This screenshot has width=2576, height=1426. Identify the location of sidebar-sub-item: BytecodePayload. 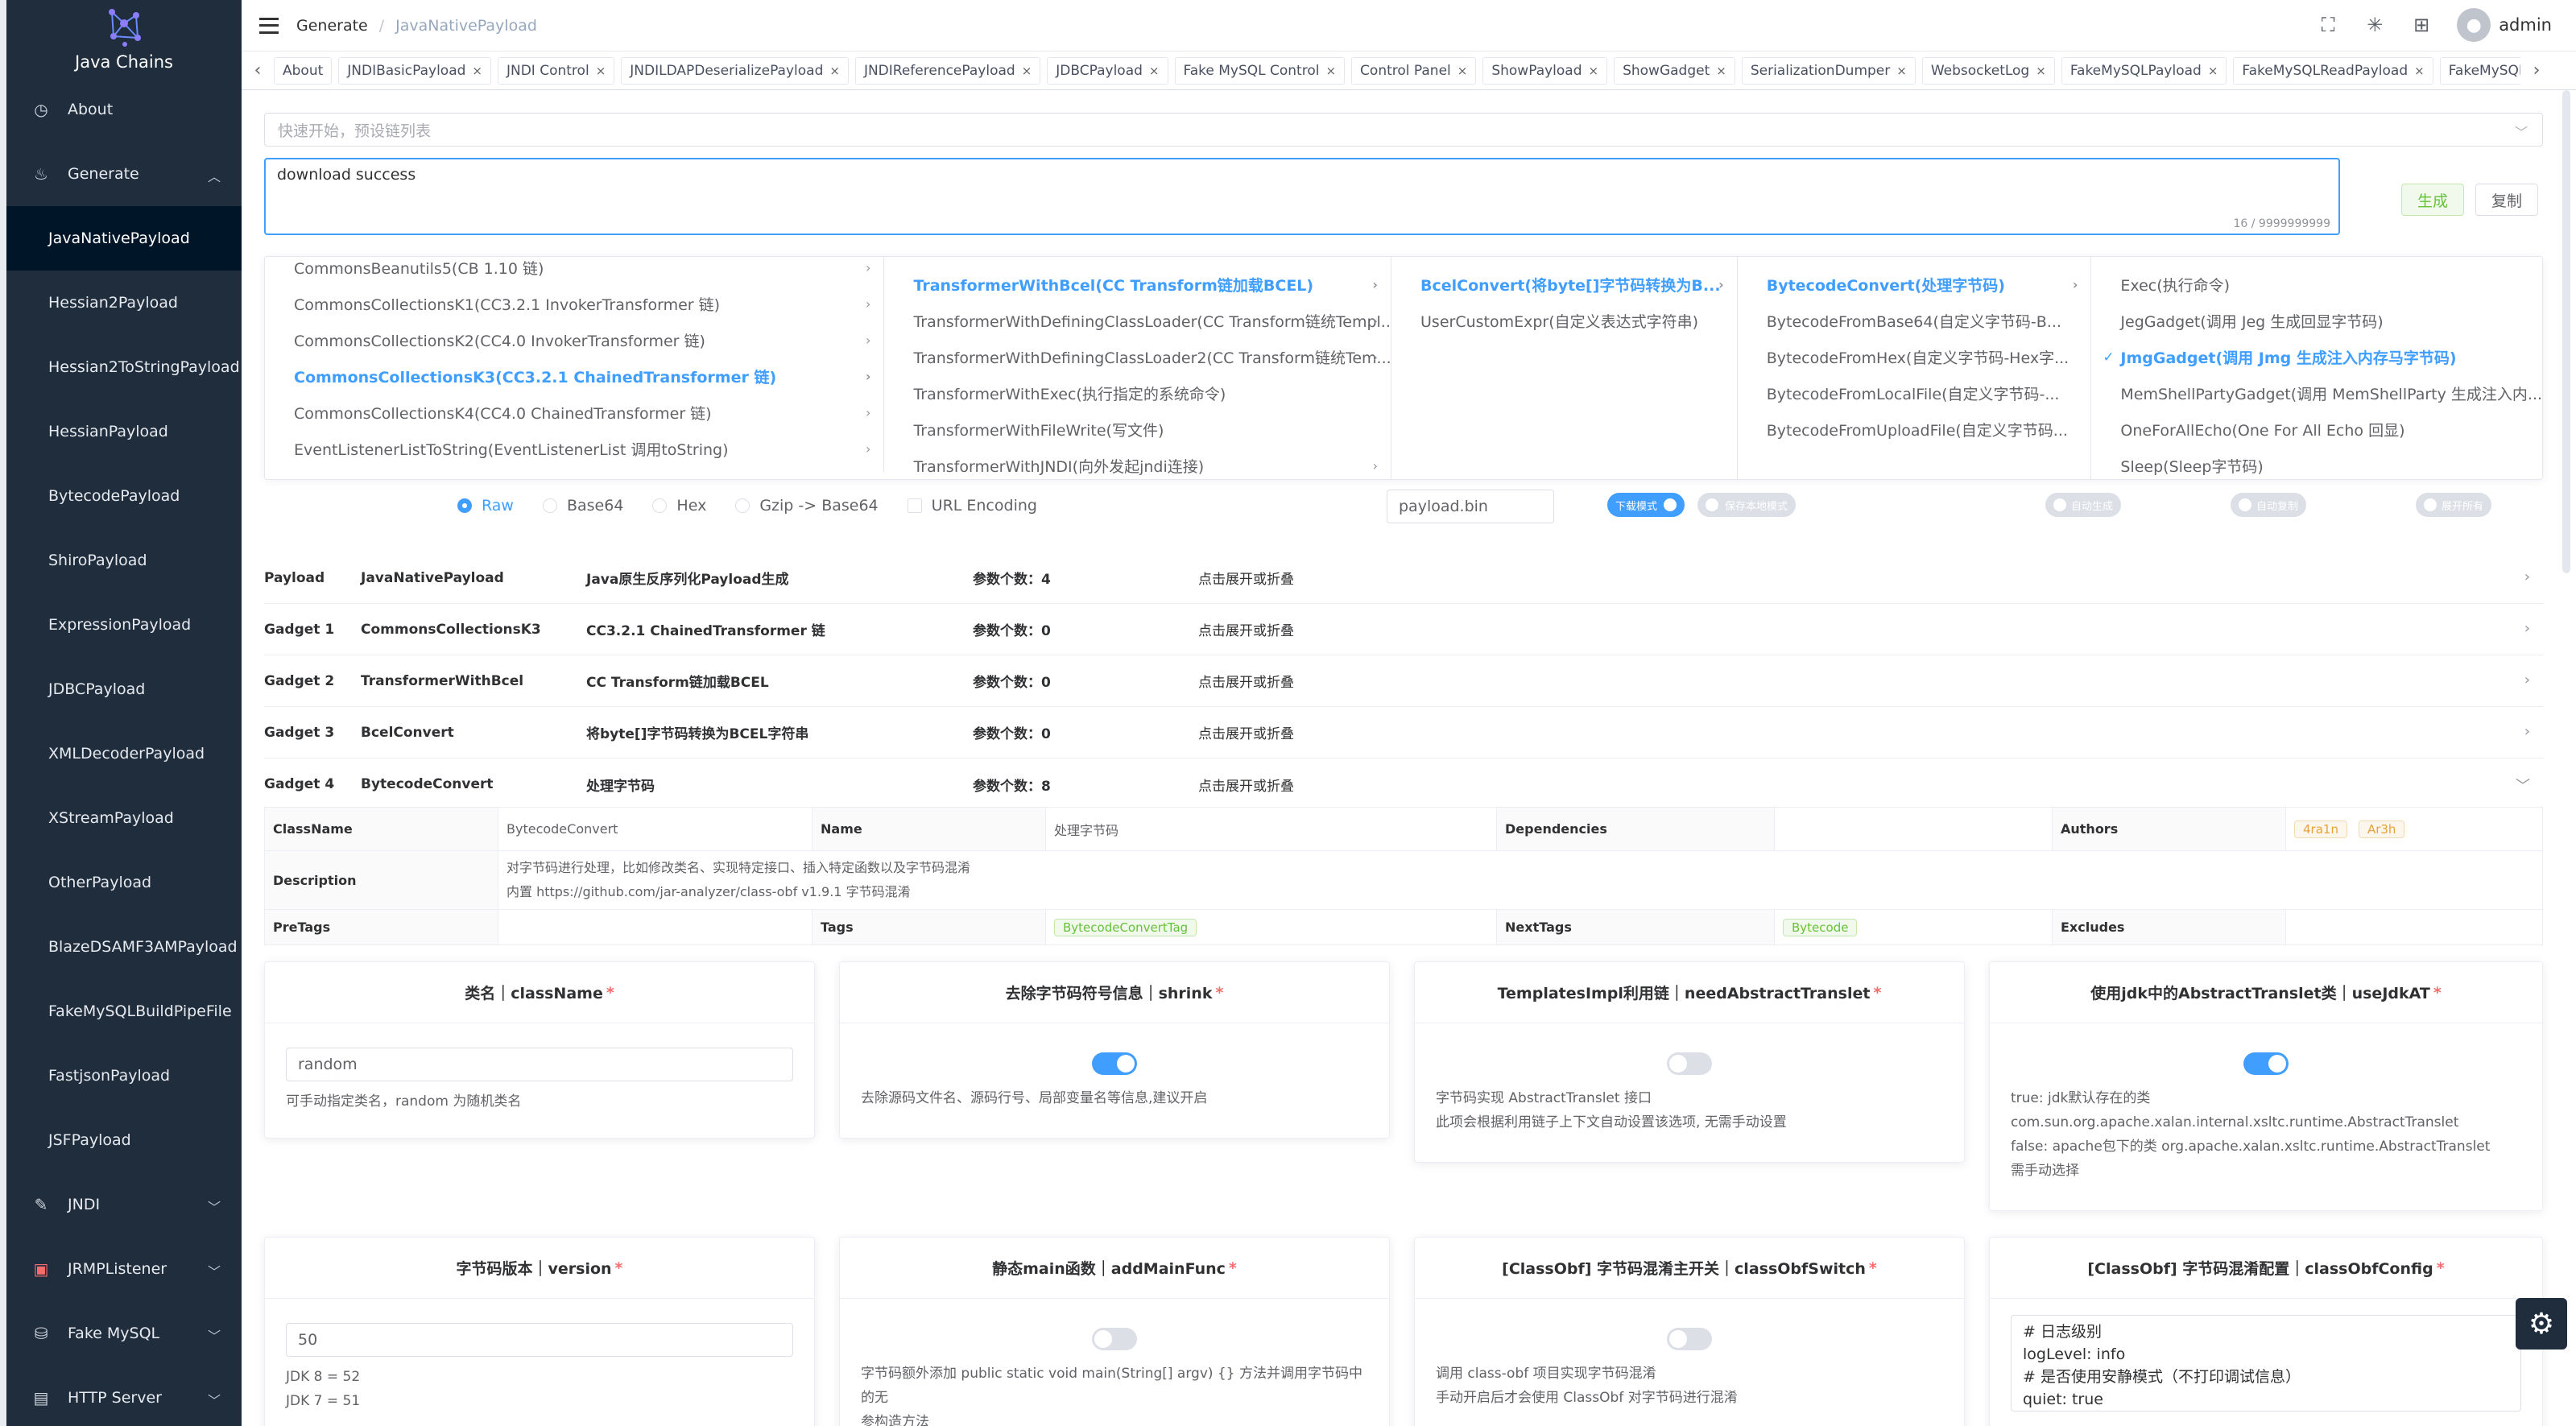
(124, 496).